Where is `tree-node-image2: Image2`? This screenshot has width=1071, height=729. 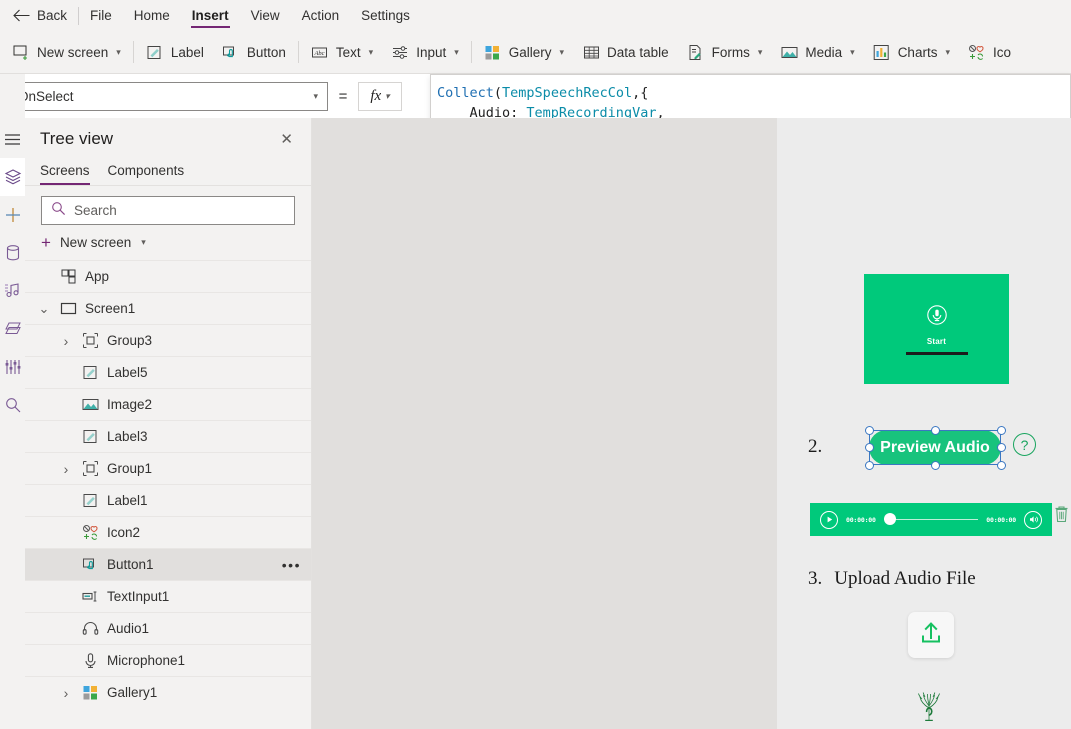
tree-node-image2: Image2 is located at coordinates (168, 404).